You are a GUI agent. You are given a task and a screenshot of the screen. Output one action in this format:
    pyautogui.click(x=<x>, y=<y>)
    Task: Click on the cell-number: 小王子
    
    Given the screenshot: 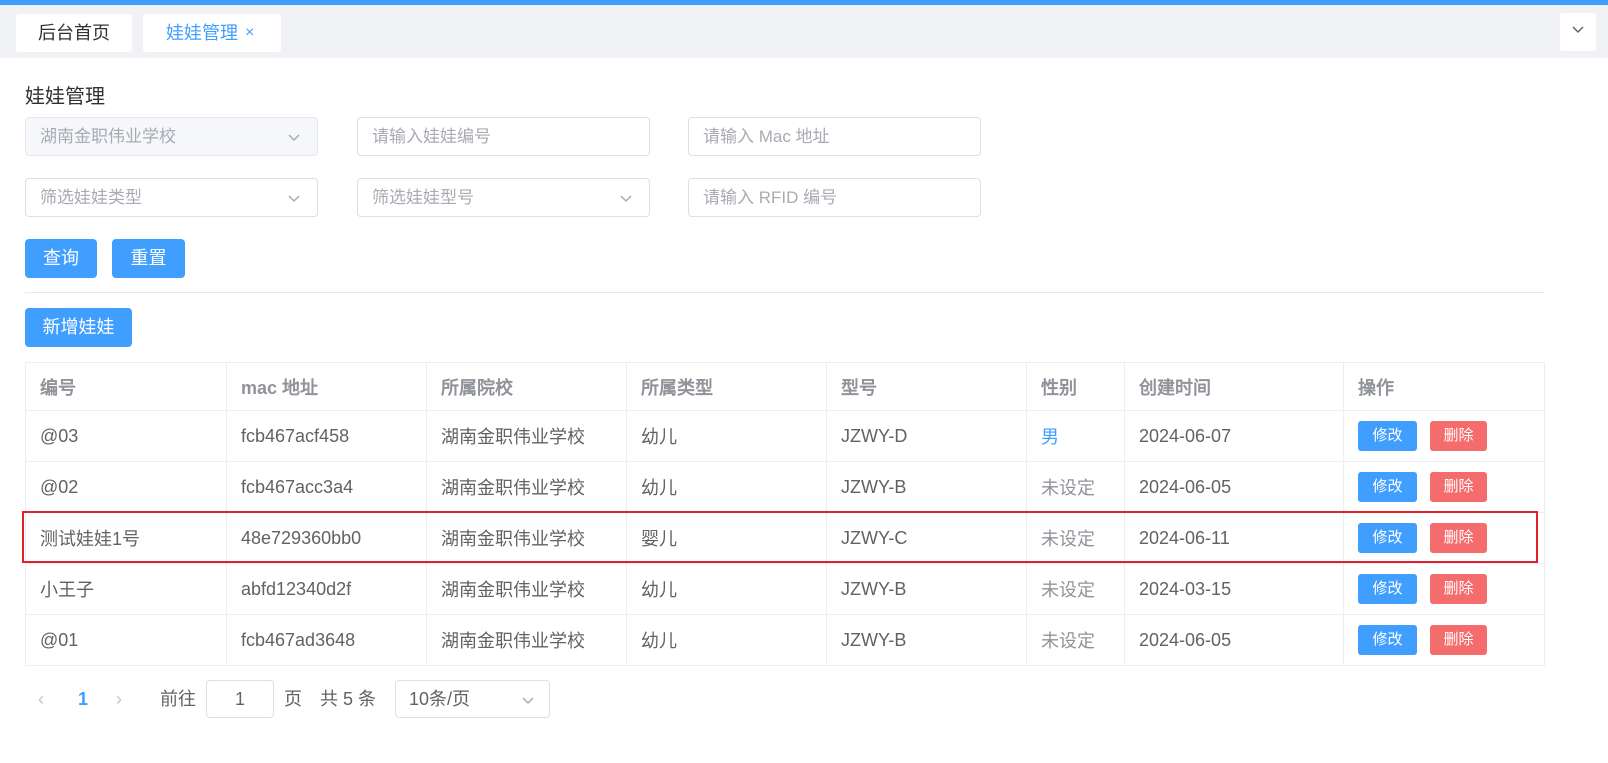 What is the action you would take?
    pyautogui.click(x=126, y=589)
    